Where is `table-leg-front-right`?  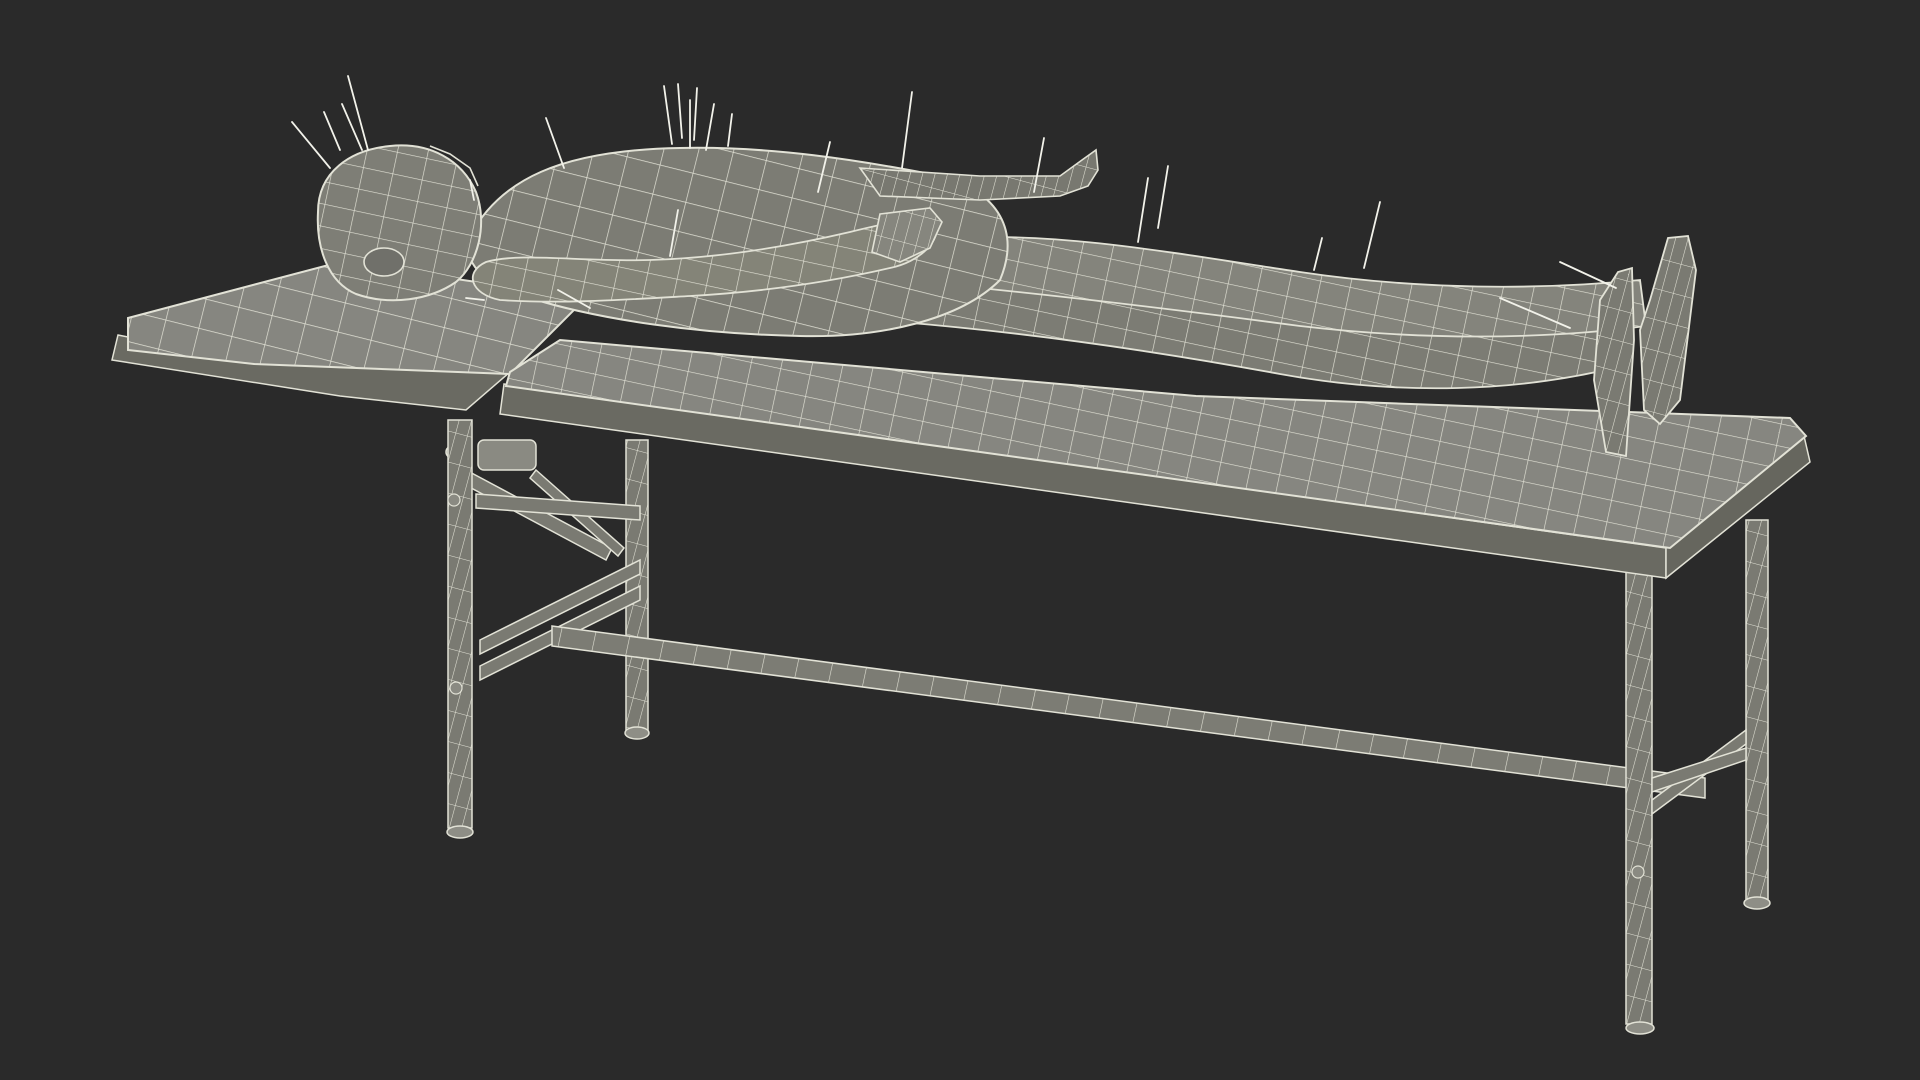 table-leg-front-right is located at coordinates (1640, 800).